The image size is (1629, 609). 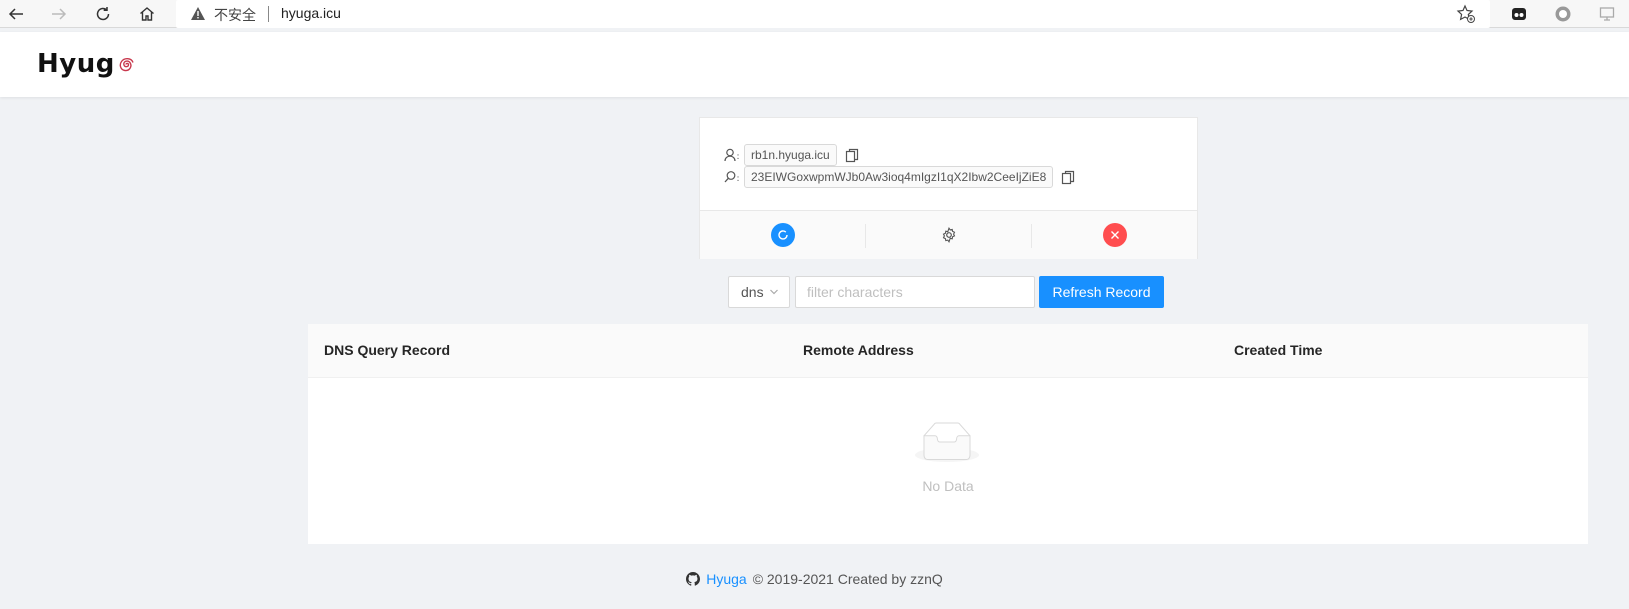 I want to click on reload-button, so click(x=103, y=14).